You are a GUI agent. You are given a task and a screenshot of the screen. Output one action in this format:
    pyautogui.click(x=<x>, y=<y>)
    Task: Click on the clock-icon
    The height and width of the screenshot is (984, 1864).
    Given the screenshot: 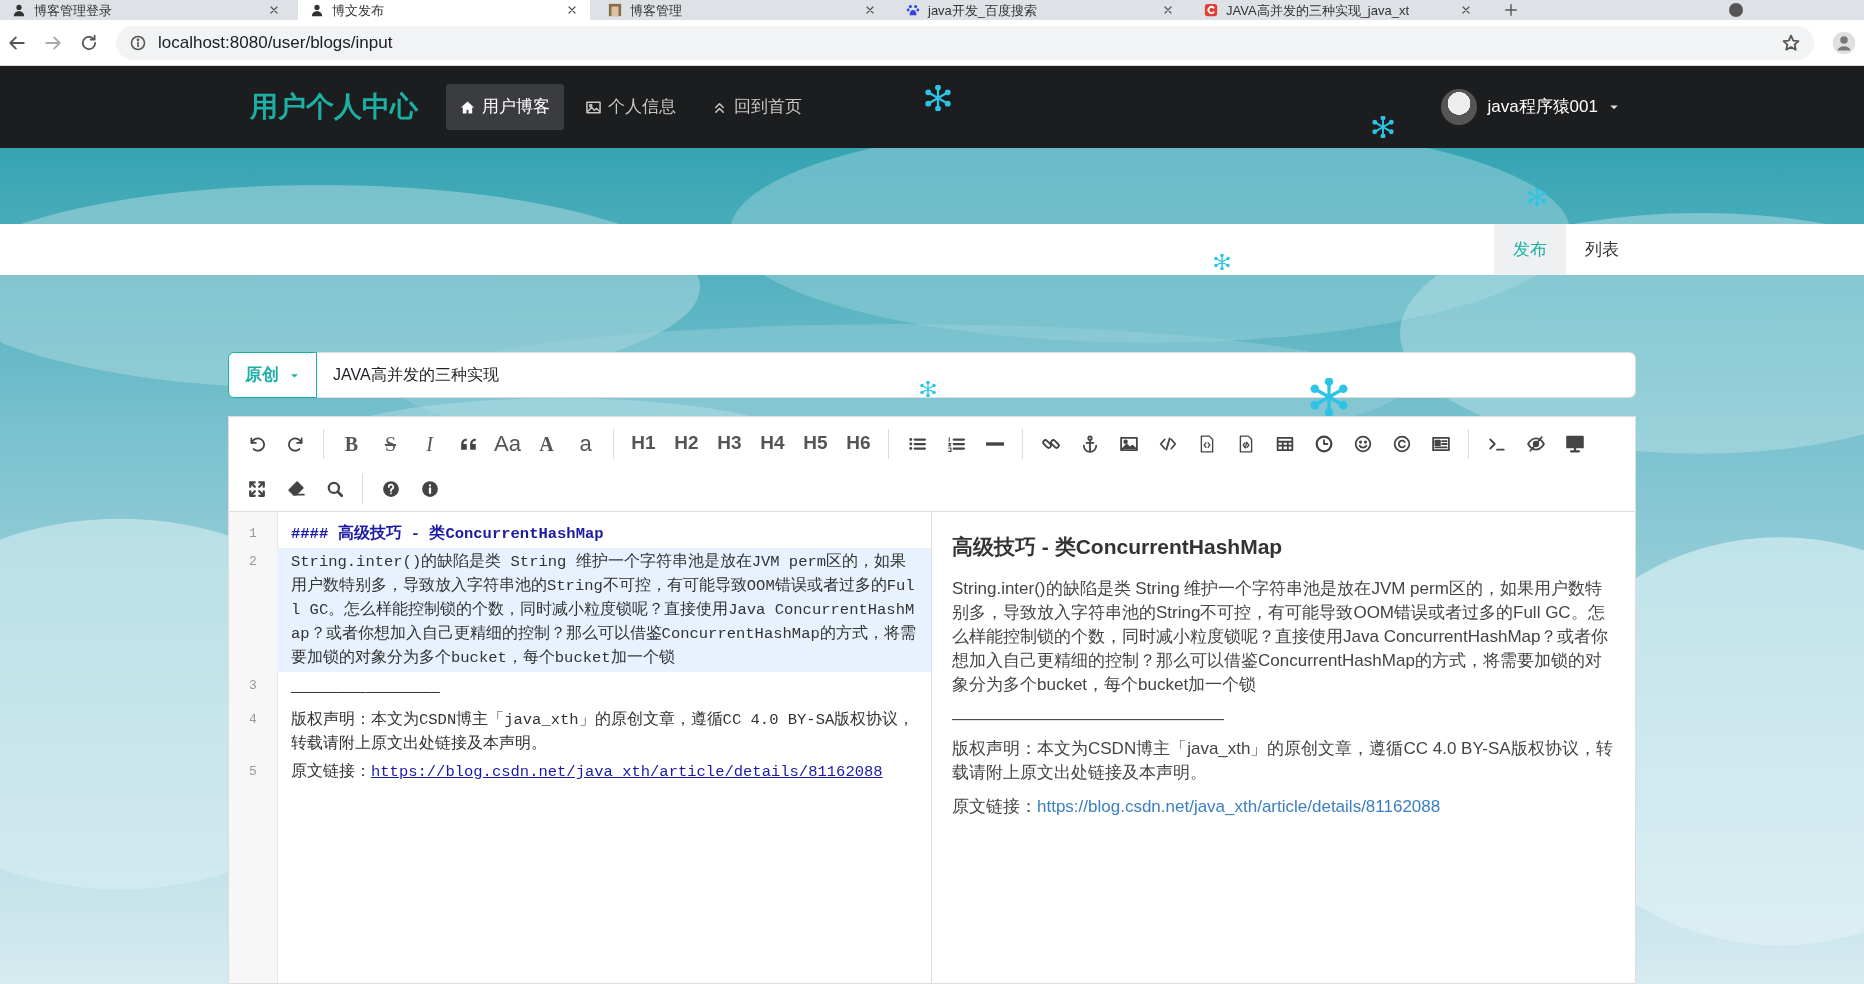 What is the action you would take?
    pyautogui.click(x=1323, y=443)
    